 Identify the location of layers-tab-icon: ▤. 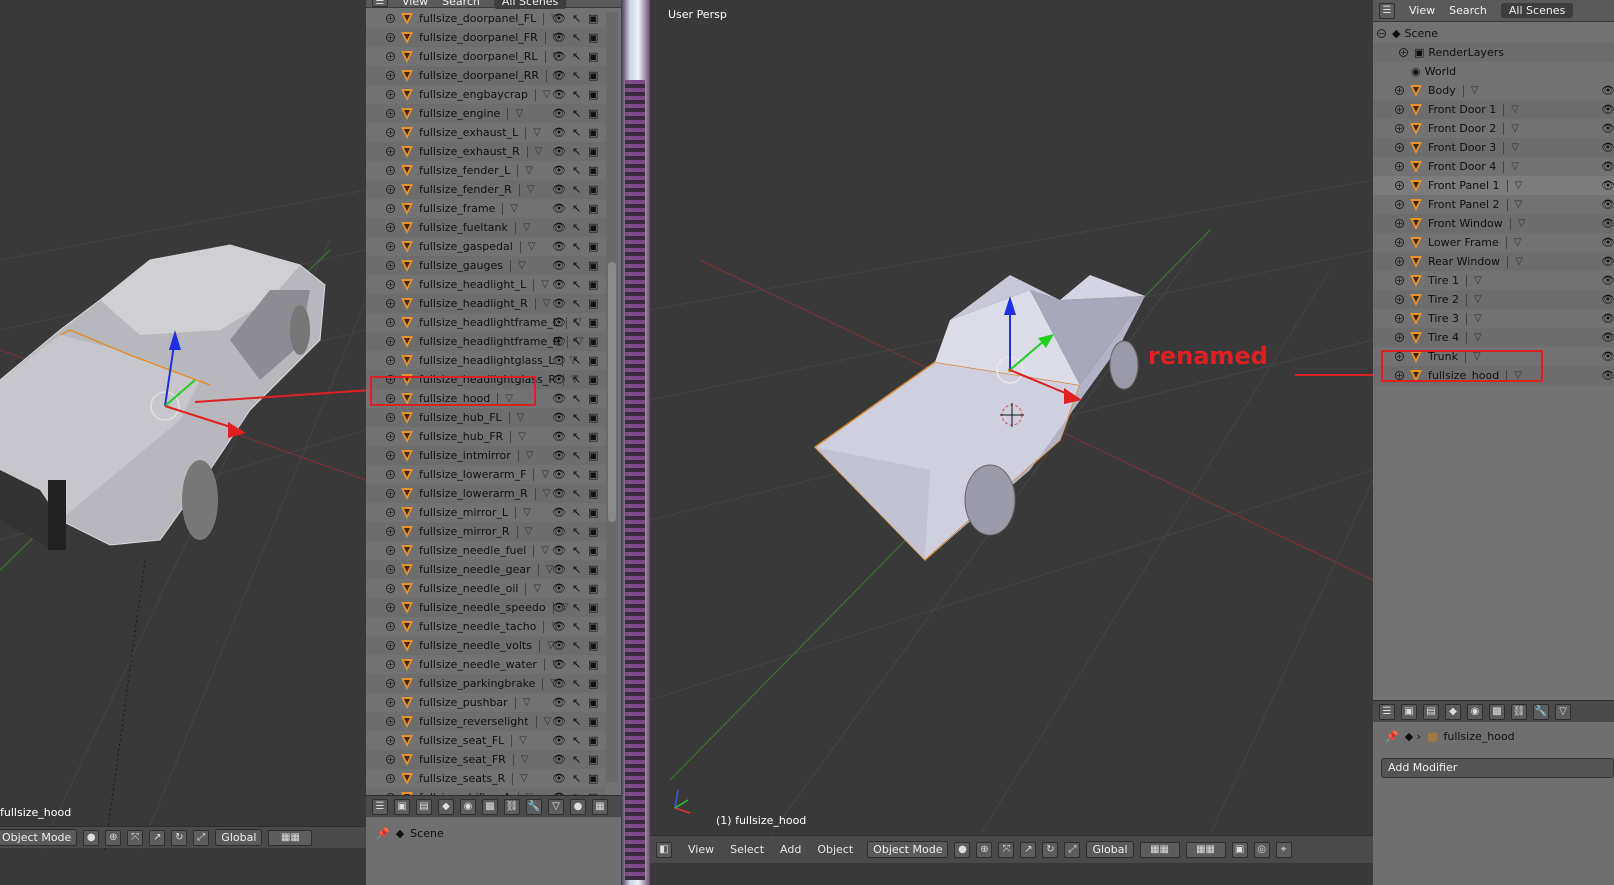
(424, 806).